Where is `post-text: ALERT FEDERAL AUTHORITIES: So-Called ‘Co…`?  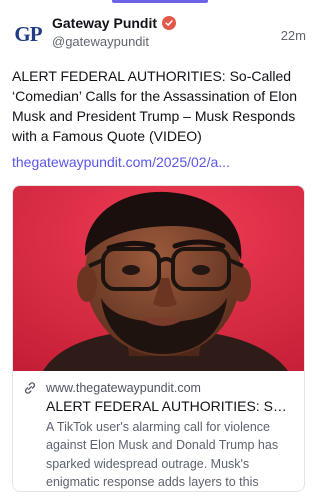
post-text: ALERT FEDERAL AUTHORITIES: So-Called ‘Co… is located at coordinates (155, 106).